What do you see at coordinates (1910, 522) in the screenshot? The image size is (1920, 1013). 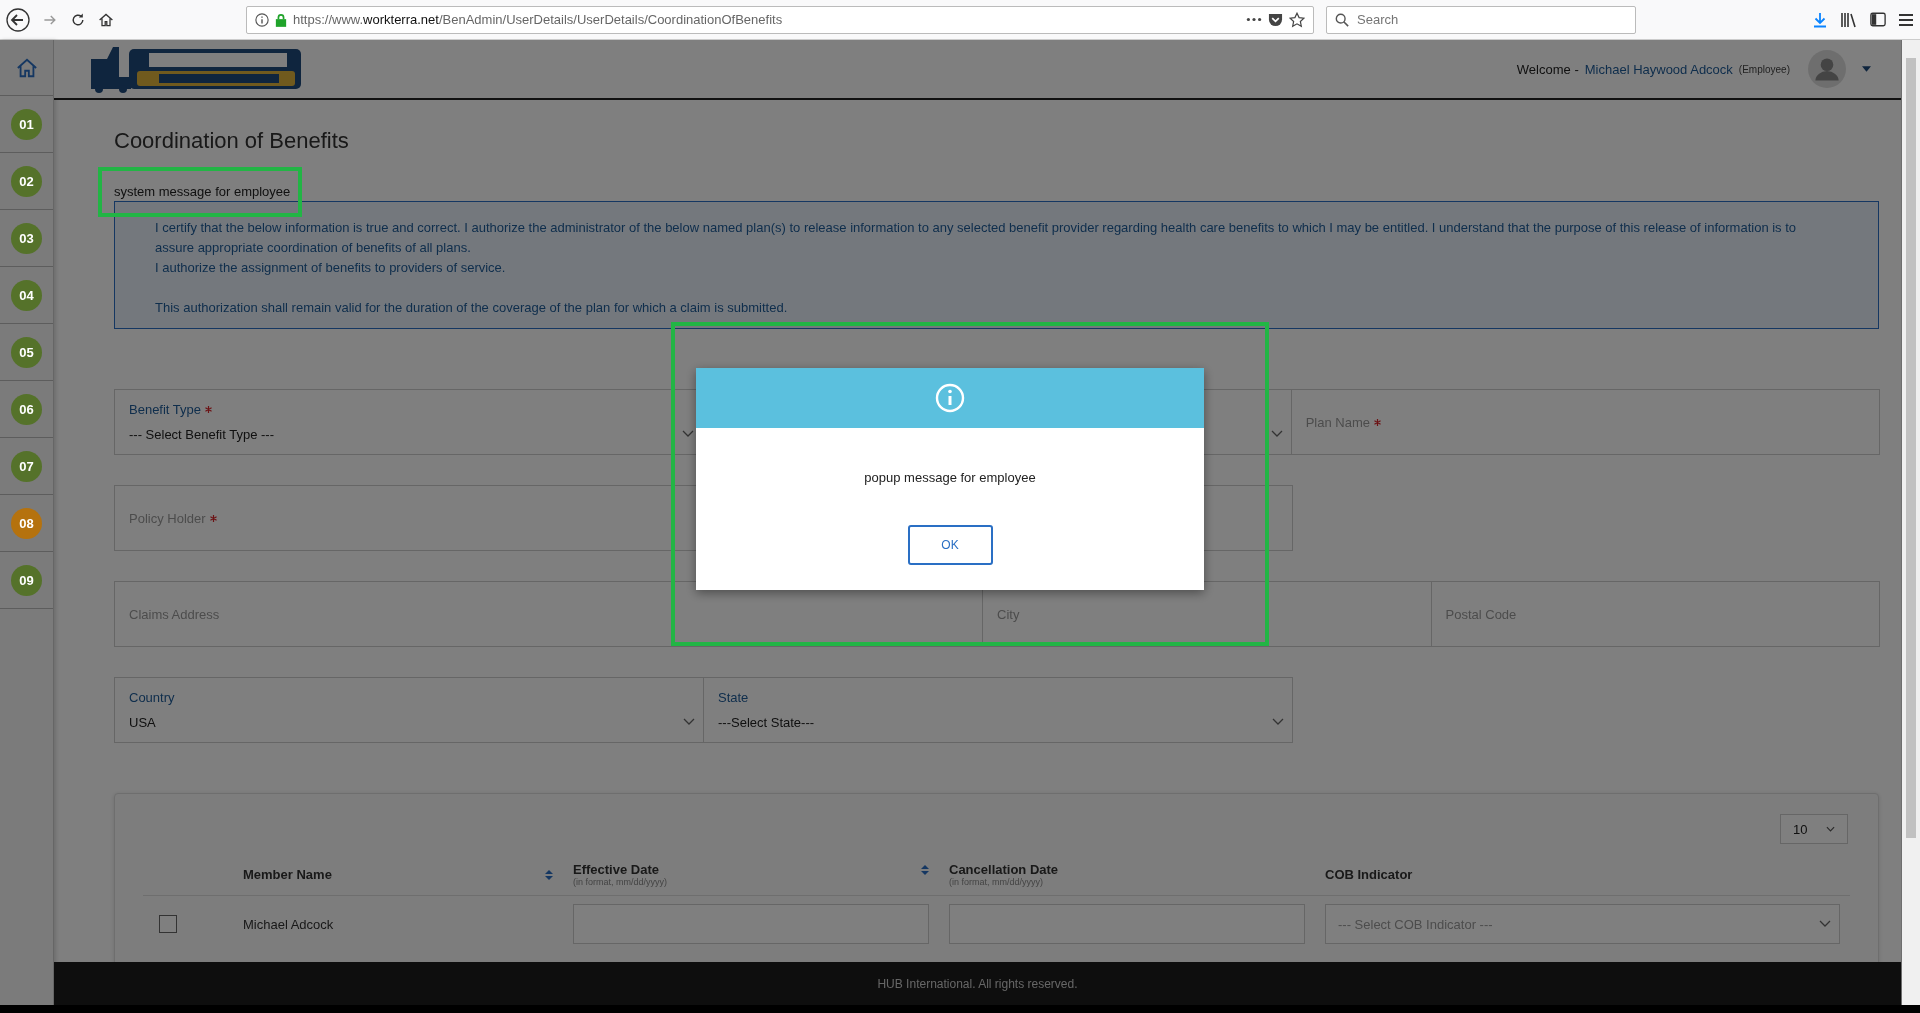 I see `scrollbar` at bounding box center [1910, 522].